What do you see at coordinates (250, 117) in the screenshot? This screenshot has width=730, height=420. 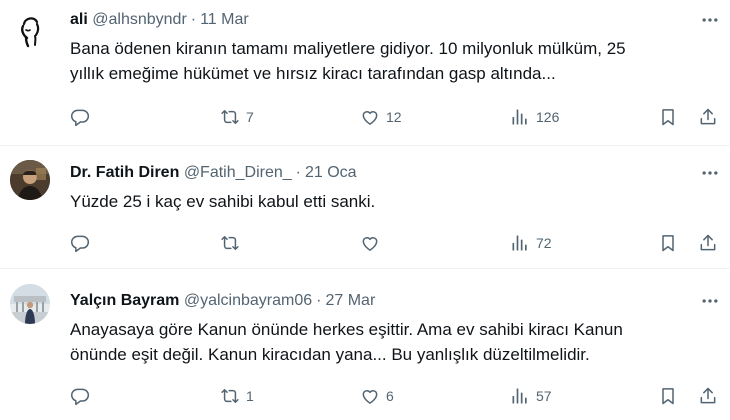 I see `retweet-count: 7` at bounding box center [250, 117].